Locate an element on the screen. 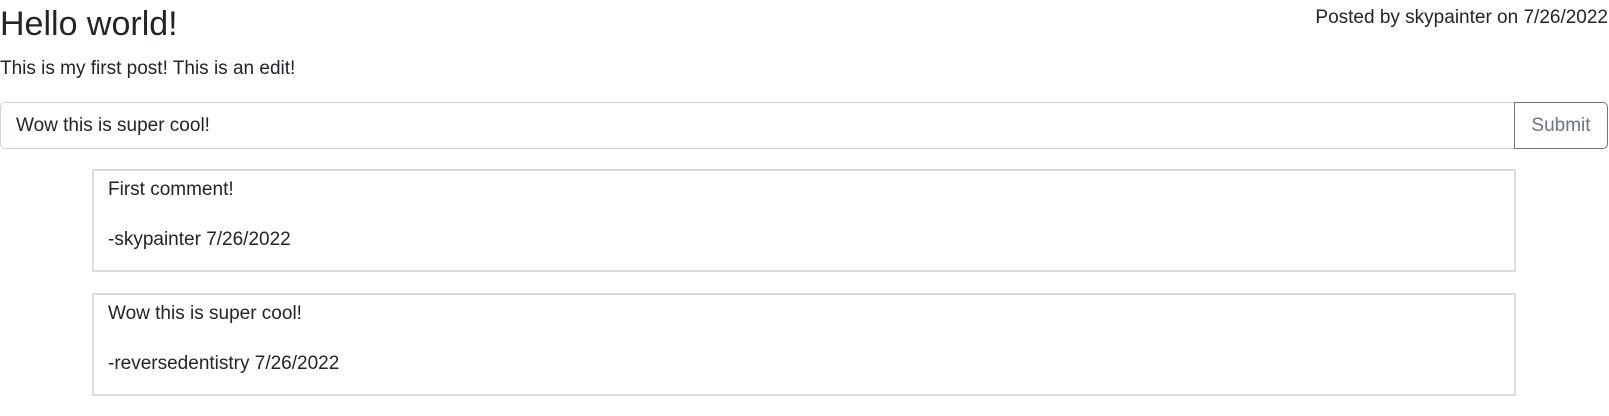  comment-text: First comment! is located at coordinates (171, 189).